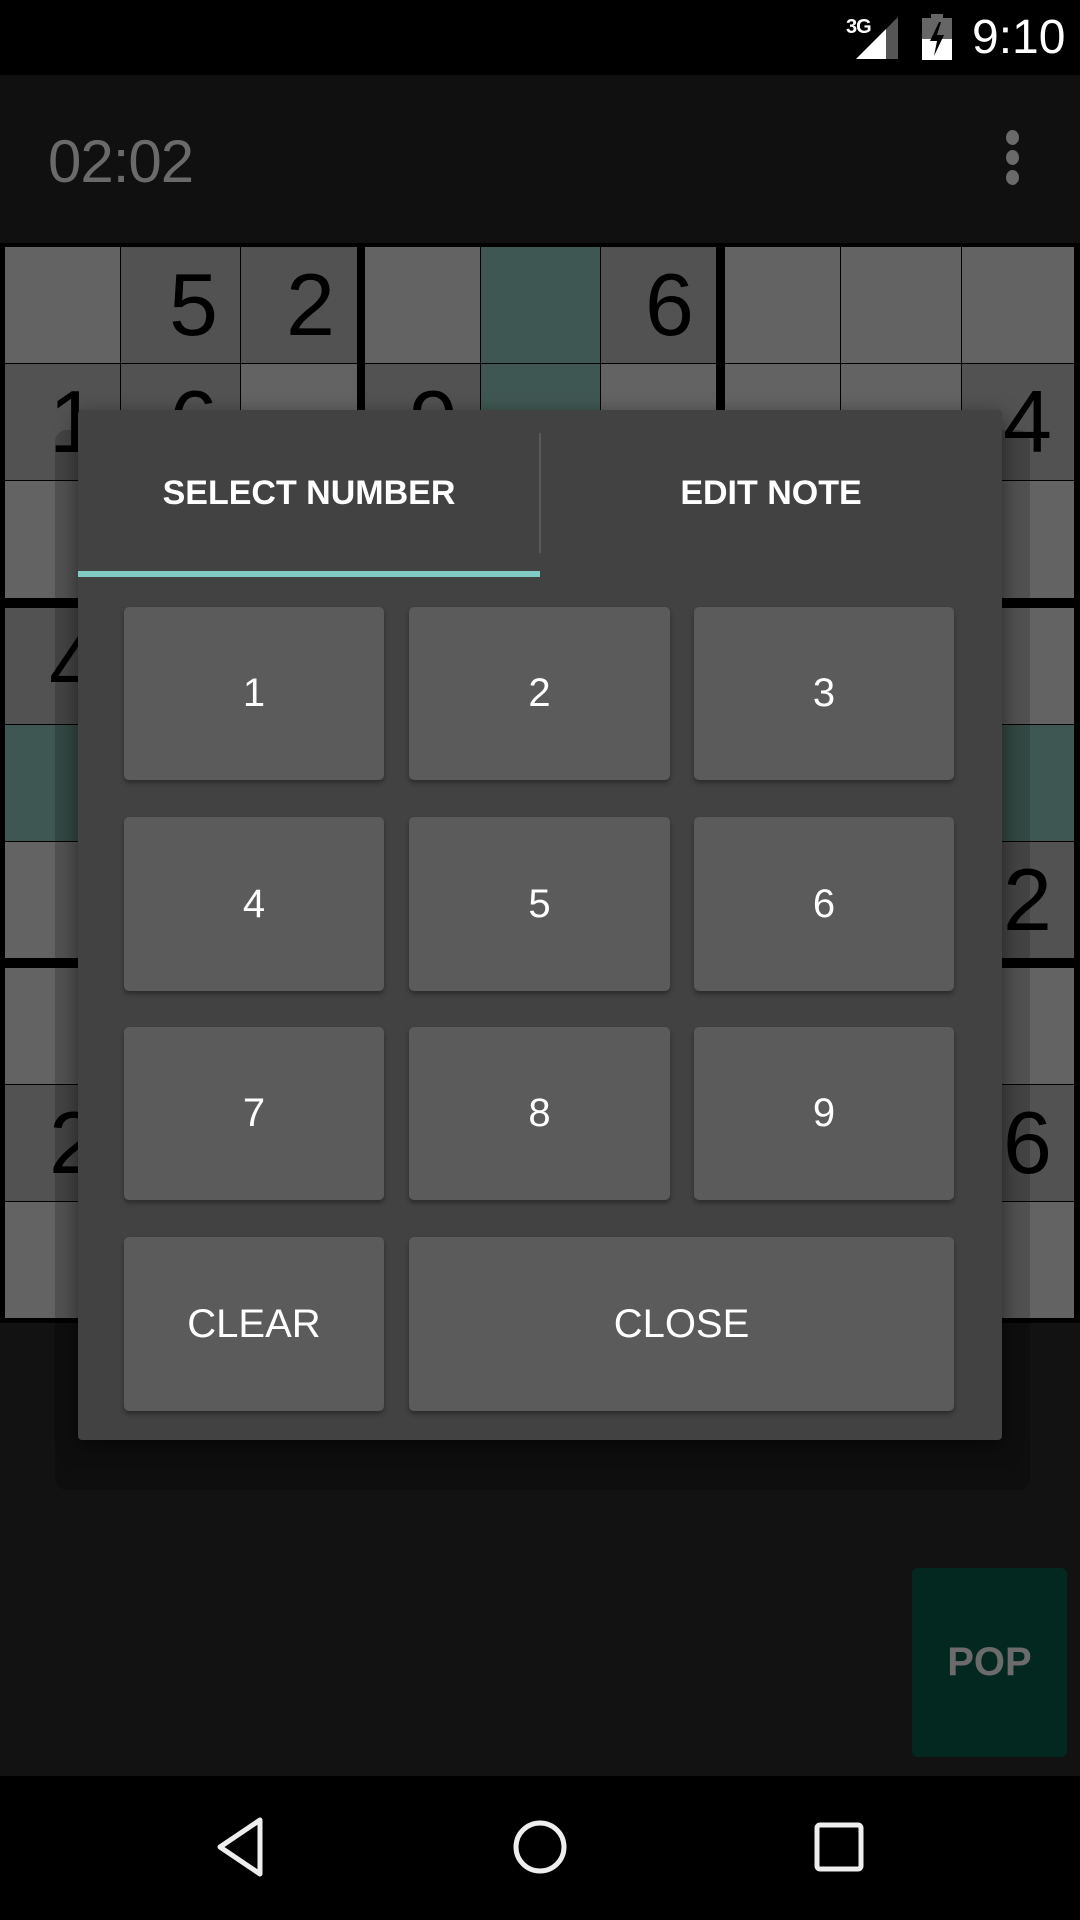  I want to click on pop-button: POP, so click(989, 1662).